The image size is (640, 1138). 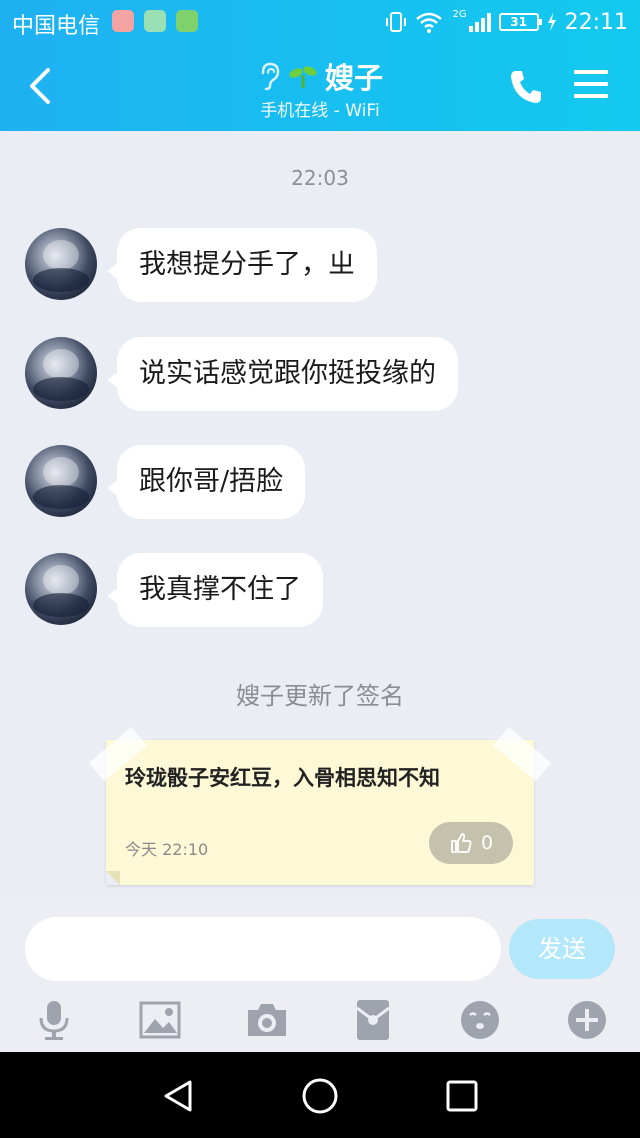 I want to click on notification-app-icon, so click(x=155, y=21).